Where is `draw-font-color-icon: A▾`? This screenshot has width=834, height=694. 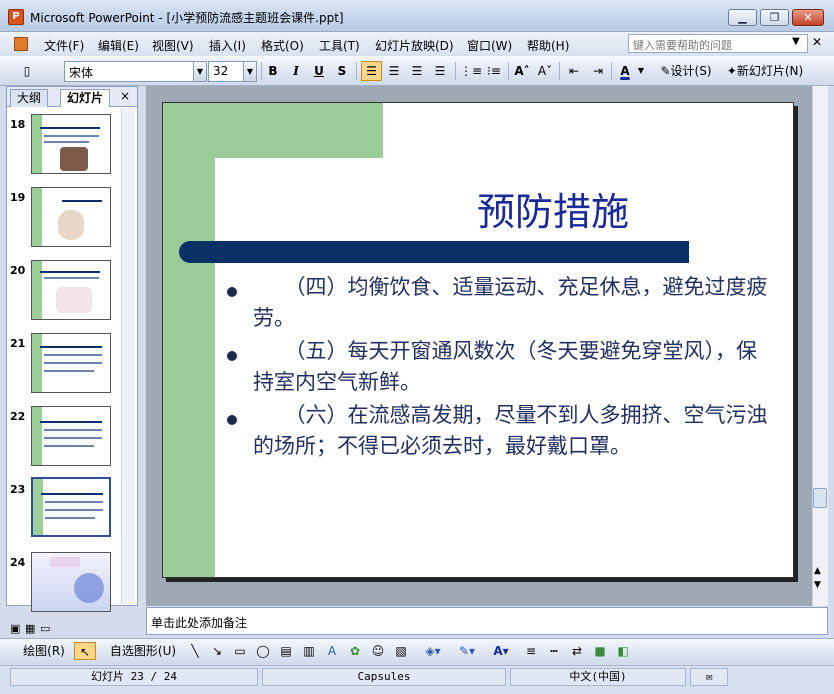 draw-font-color-icon: A▾ is located at coordinates (501, 651).